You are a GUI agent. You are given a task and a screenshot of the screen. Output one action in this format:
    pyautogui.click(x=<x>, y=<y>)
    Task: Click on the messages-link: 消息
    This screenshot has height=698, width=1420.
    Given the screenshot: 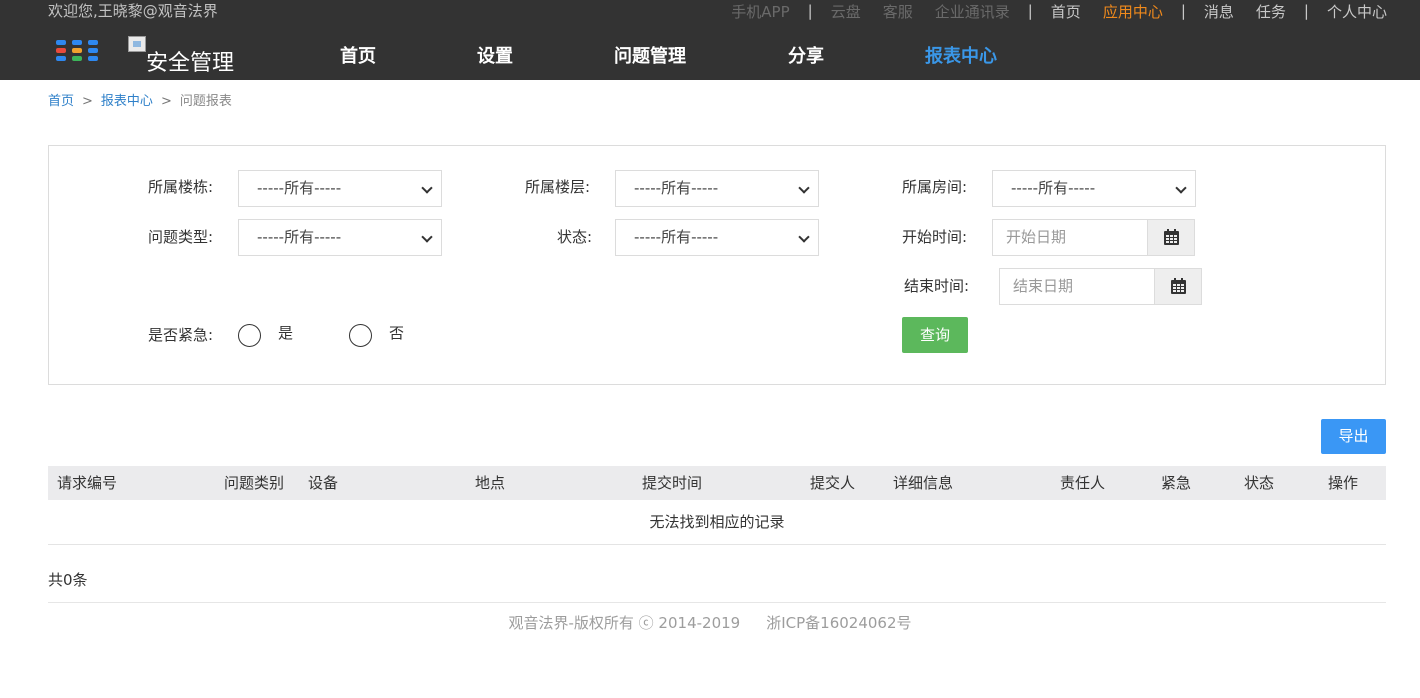 What is the action you would take?
    pyautogui.click(x=1219, y=11)
    